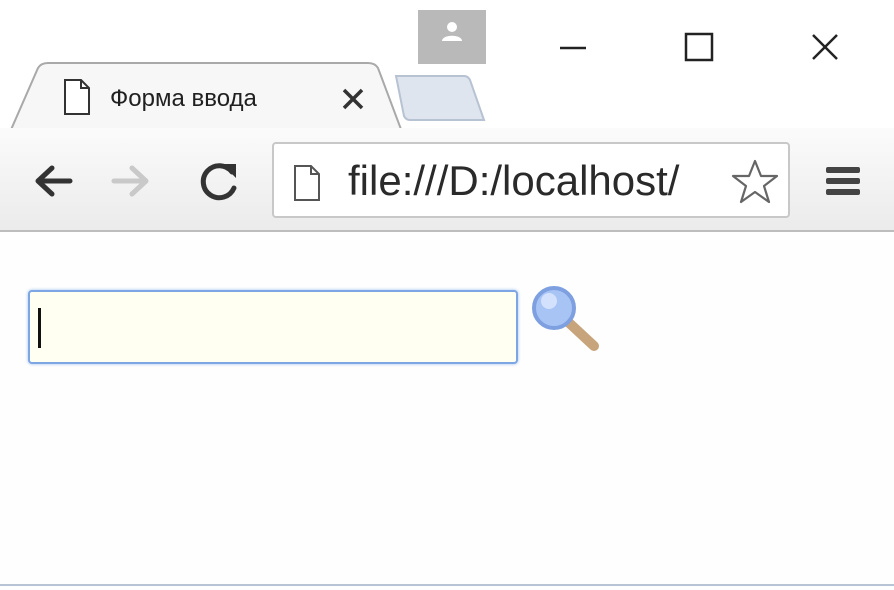 The width and height of the screenshot is (894, 590). I want to click on tab-title: Форма ввода, so click(183, 98).